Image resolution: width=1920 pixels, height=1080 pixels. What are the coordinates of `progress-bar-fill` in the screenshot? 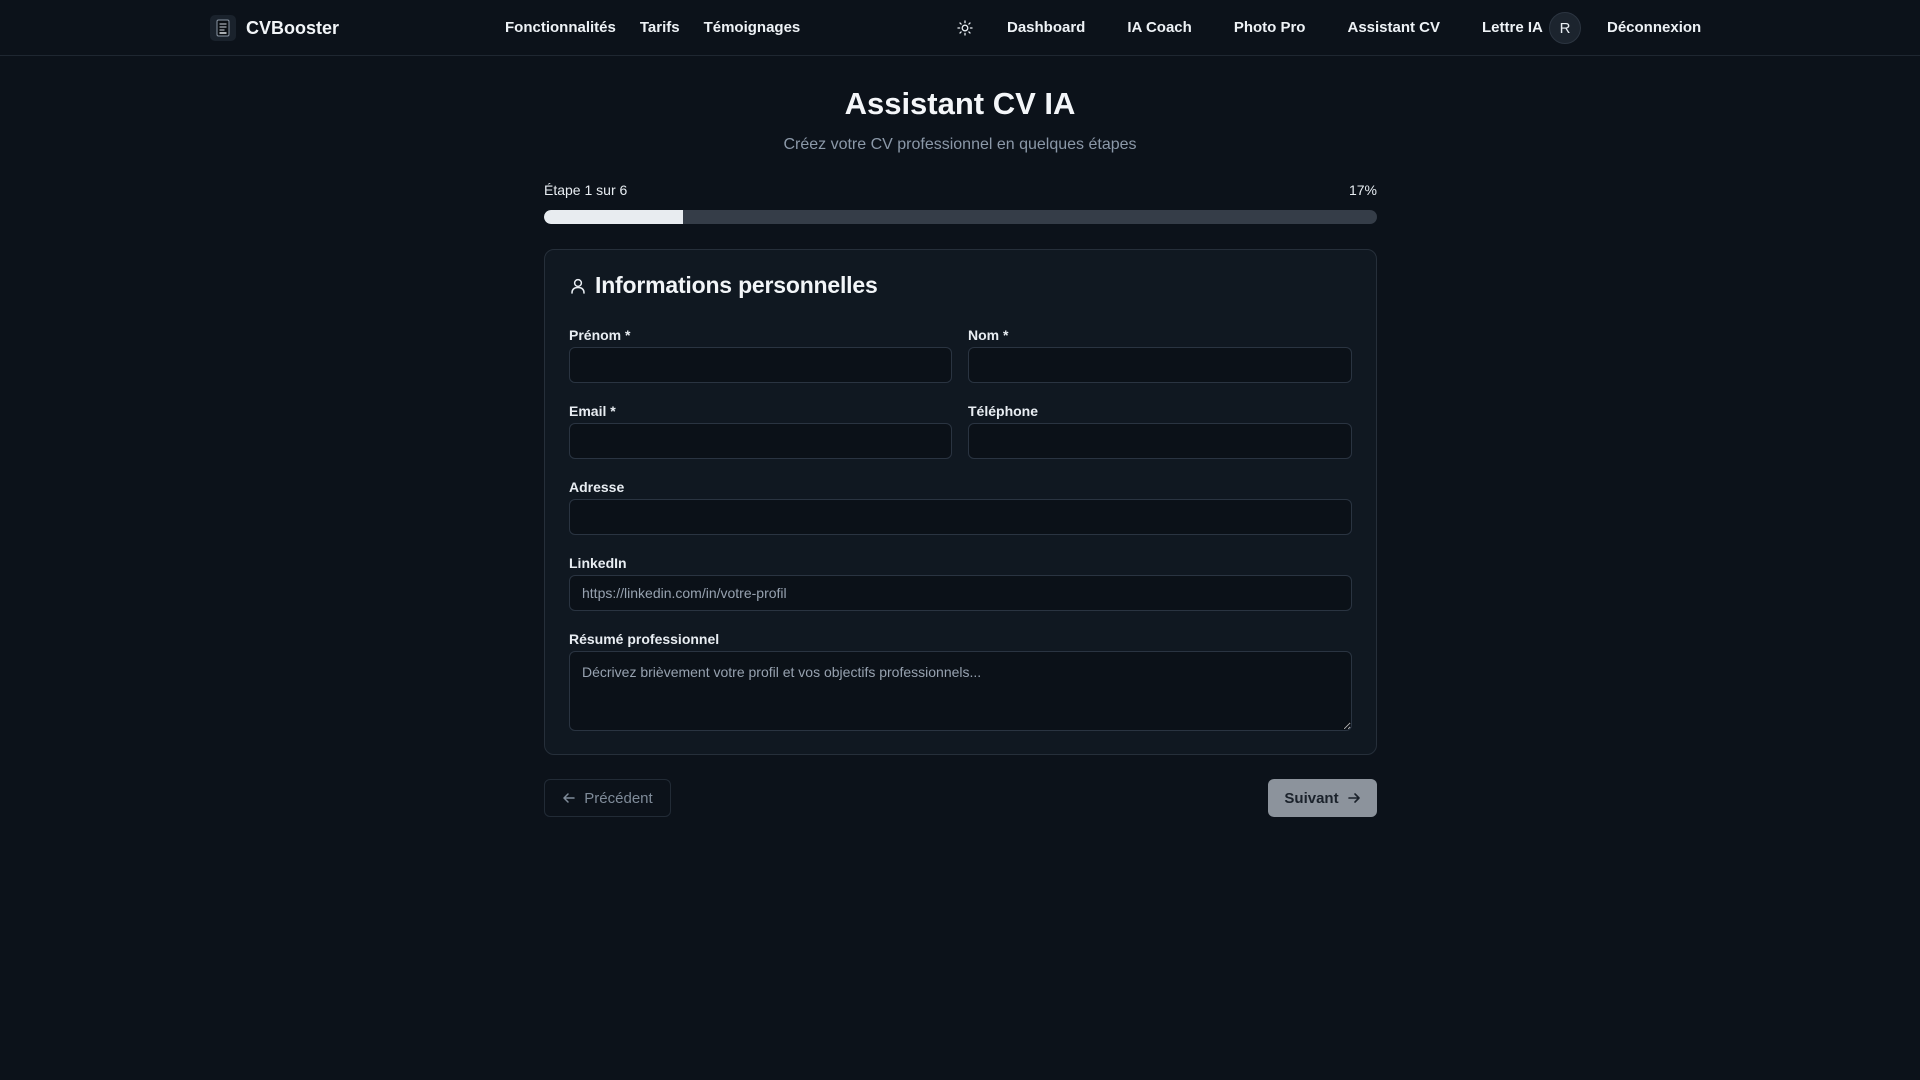 It's located at (614, 217).